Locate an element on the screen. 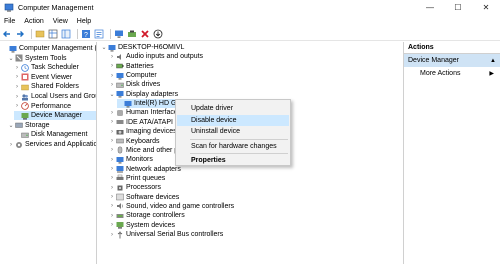  device-icon is located at coordinates (120, 225).